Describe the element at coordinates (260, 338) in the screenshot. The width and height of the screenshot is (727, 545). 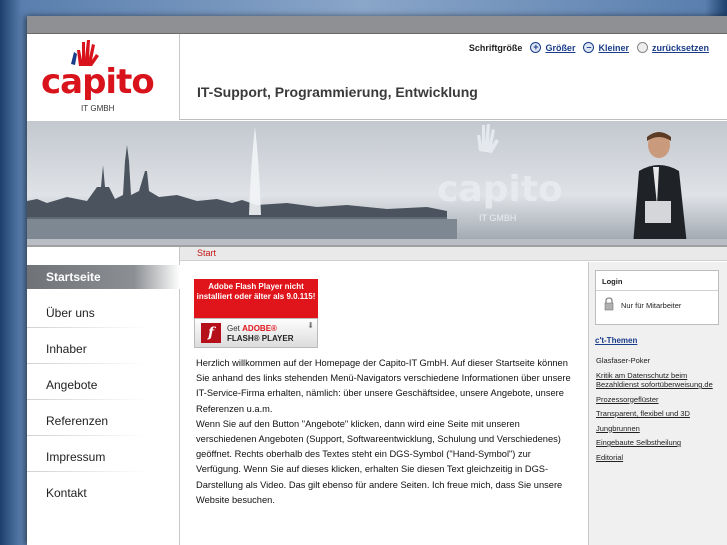
I see `flash-player-text: FLASH® PLAYER` at that location.